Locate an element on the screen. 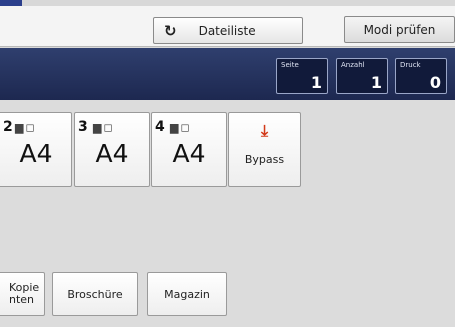 The width and height of the screenshot is (455, 327). copy-mode-button: Kopie nten is located at coordinates (22, 294).